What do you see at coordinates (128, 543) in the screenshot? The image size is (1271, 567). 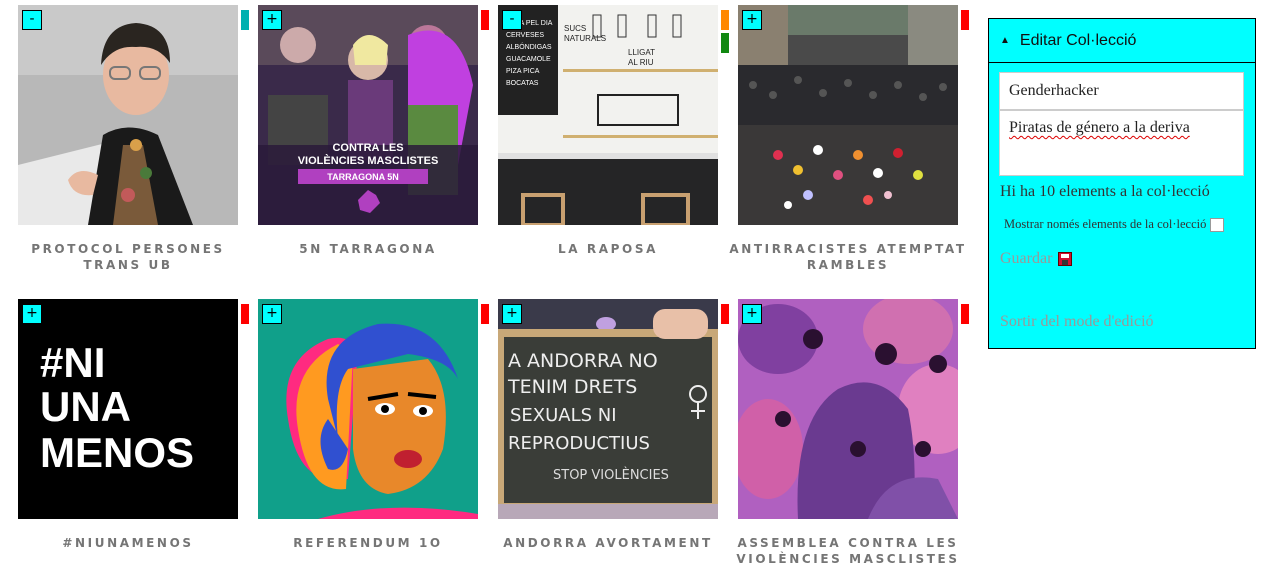 I see `card-title: #NIUNAMENOS` at bounding box center [128, 543].